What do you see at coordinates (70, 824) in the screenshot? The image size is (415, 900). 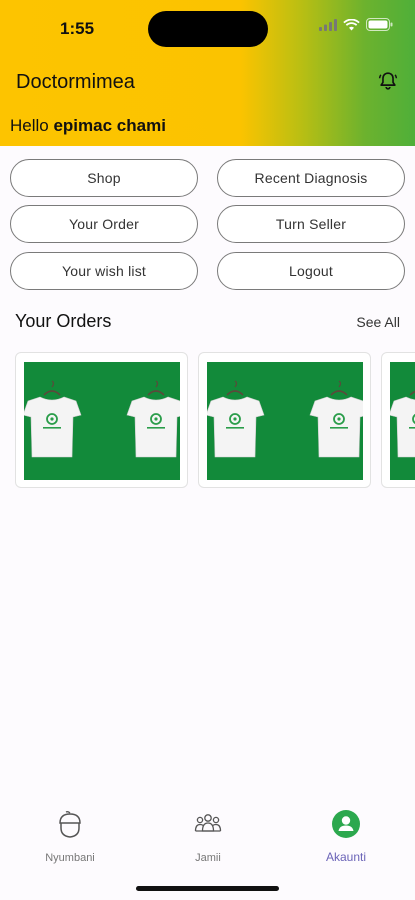 I see `home-acorn-icon` at bounding box center [70, 824].